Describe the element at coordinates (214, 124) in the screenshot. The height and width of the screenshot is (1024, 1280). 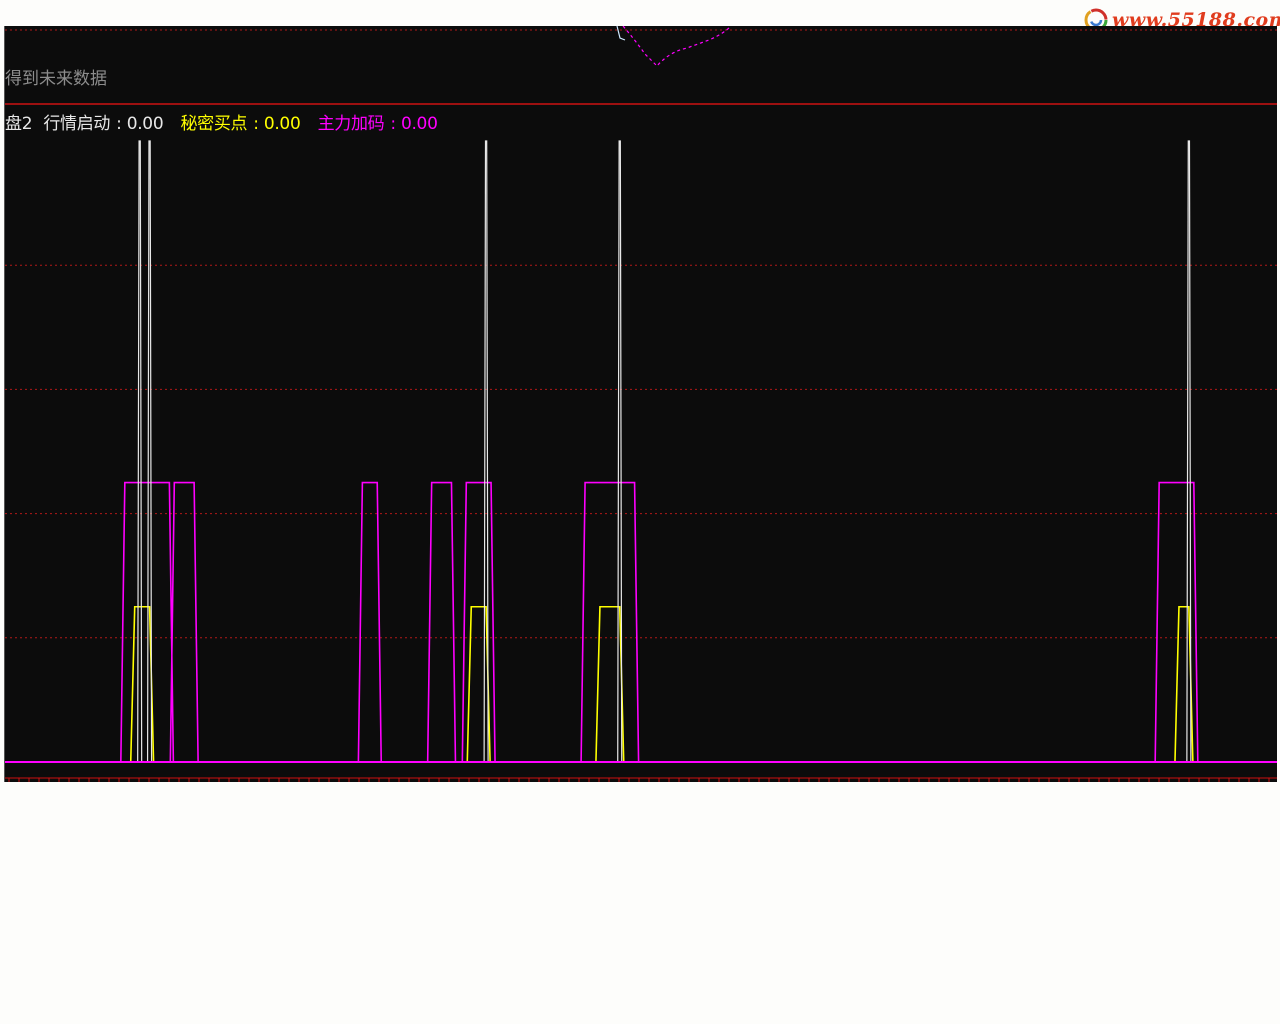
I see `legend-label-secret-buy: 秘密买点` at that location.